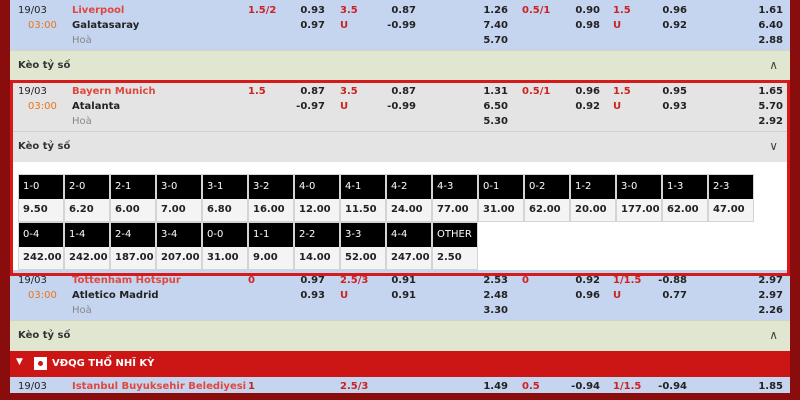  What do you see at coordinates (271, 258) in the screenshot?
I see `score-odds: 9.00` at bounding box center [271, 258].